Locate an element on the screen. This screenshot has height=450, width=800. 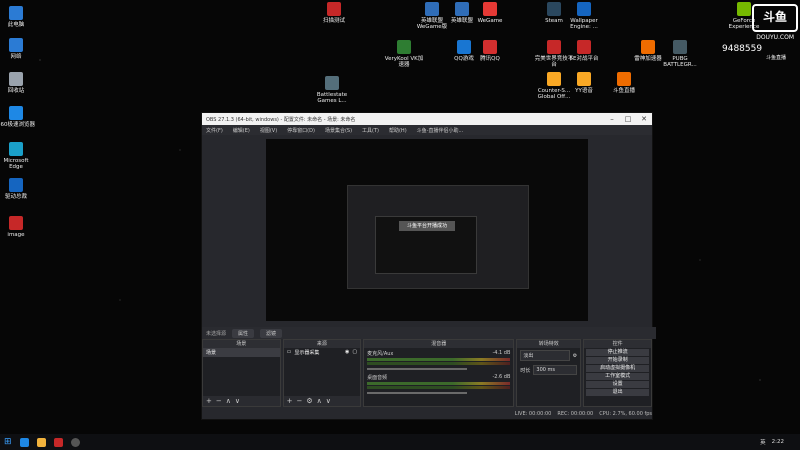
desktop-icon-label: WeGame is located at coordinates (490, 21).